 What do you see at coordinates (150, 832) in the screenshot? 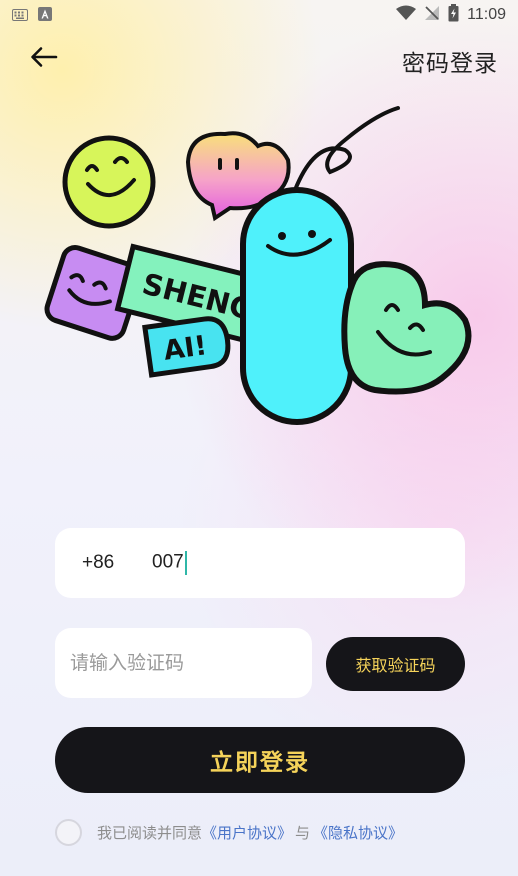
I see `agreement-prefix: 我已阅读并同意` at bounding box center [150, 832].